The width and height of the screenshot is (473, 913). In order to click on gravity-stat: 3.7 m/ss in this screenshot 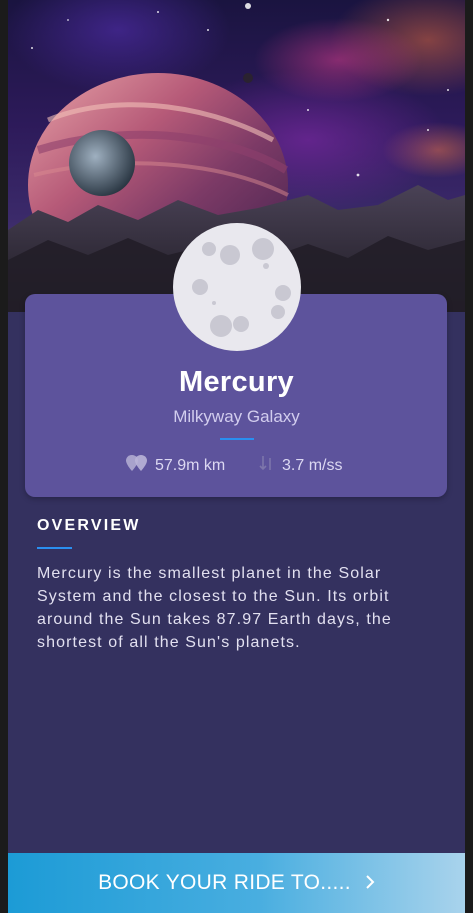, I will do `click(300, 465)`.